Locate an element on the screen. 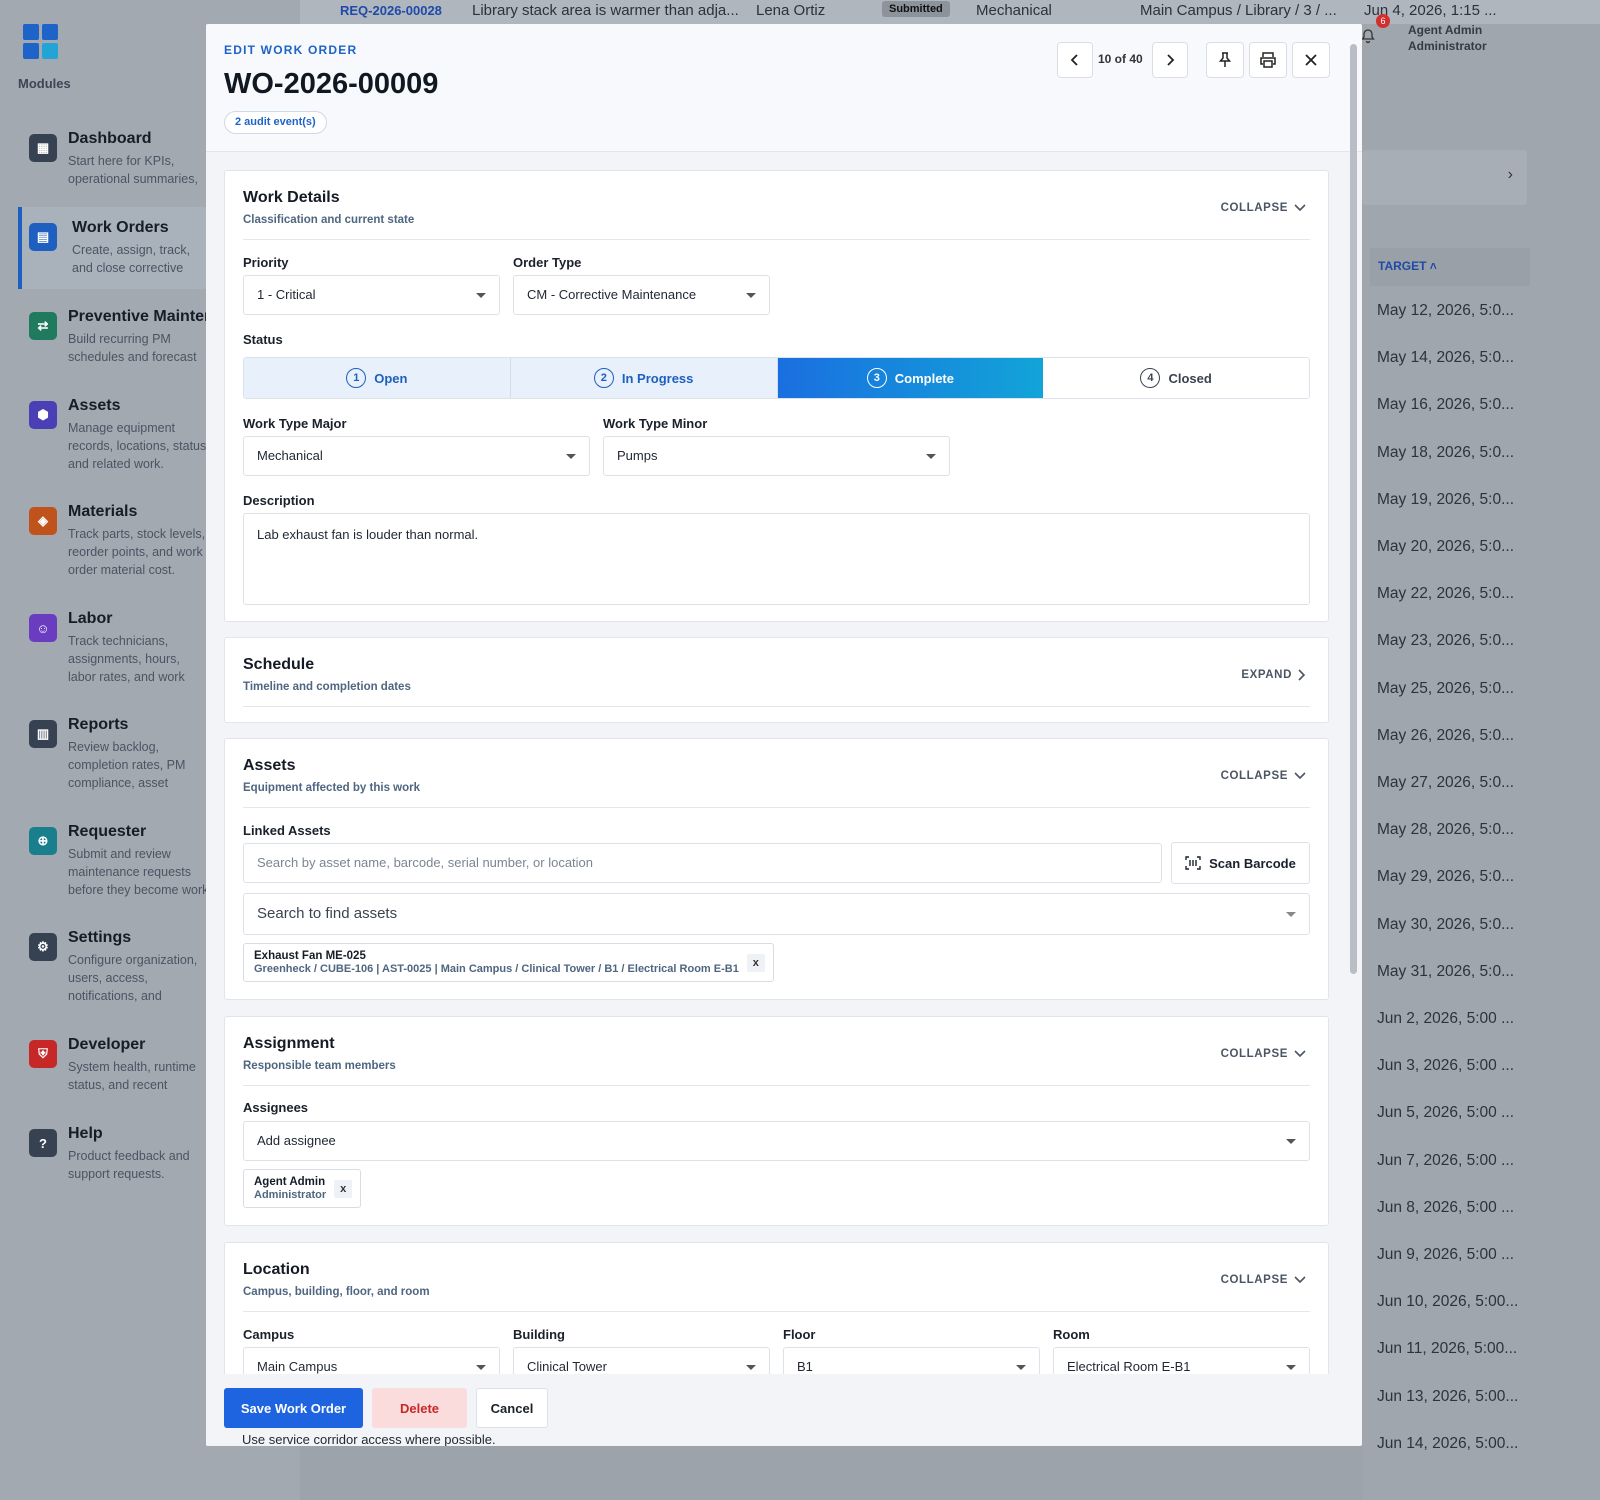  repeat-icon: ⇄ is located at coordinates (43, 326).